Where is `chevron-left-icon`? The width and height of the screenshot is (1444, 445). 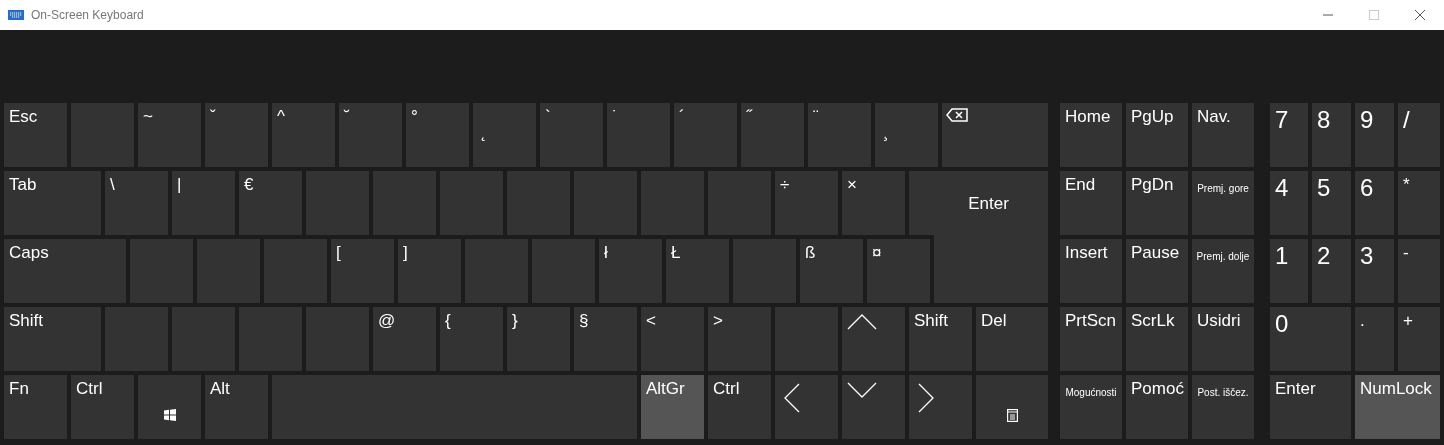
chevron-left-icon is located at coordinates (792, 398).